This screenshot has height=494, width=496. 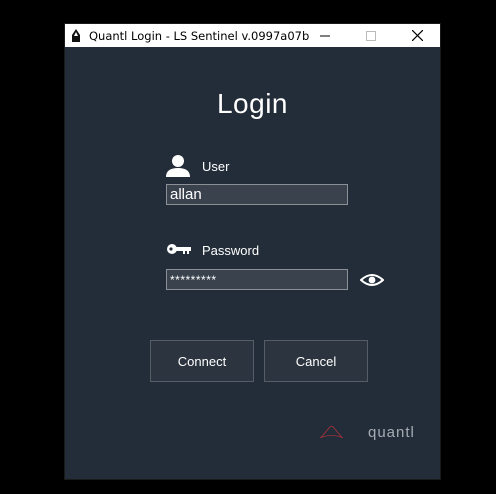 I want to click on connect-button: Connect, so click(x=202, y=361).